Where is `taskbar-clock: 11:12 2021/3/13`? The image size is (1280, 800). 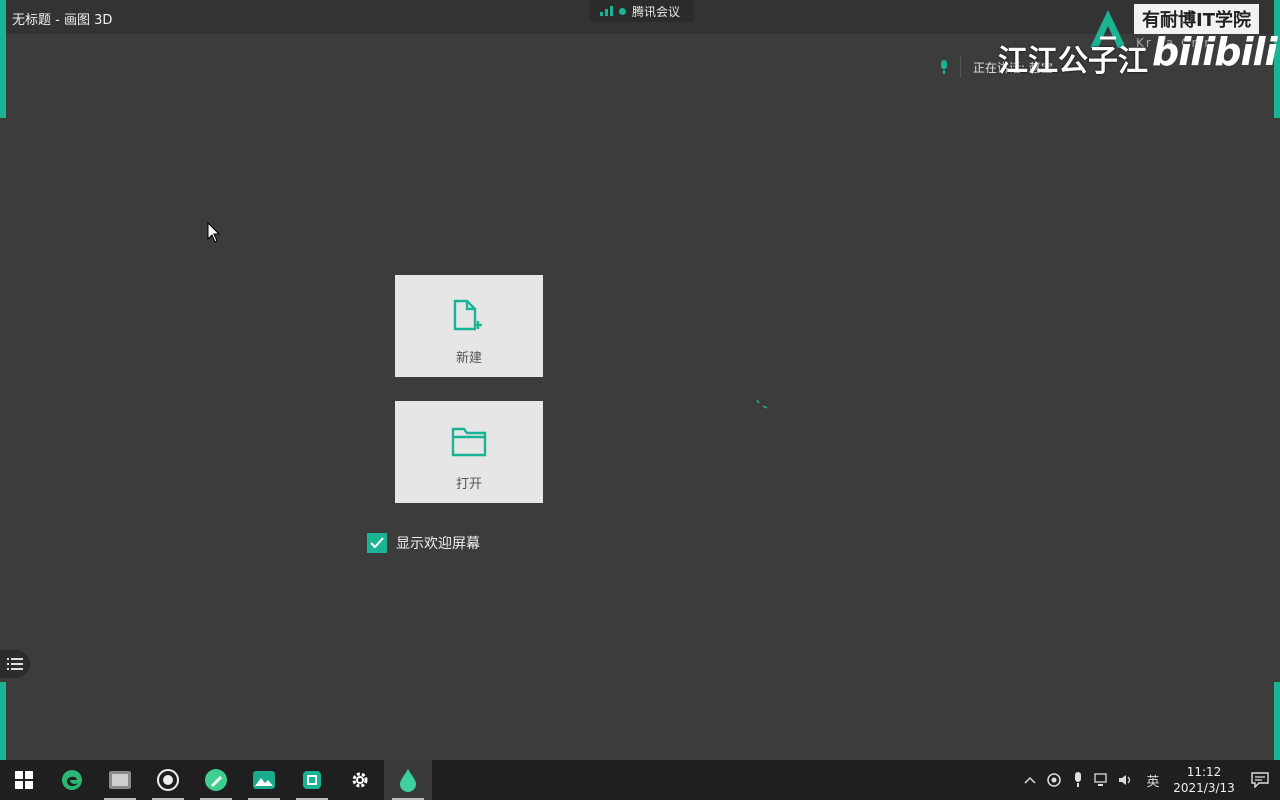 taskbar-clock: 11:12 2021/3/13 is located at coordinates (1204, 780).